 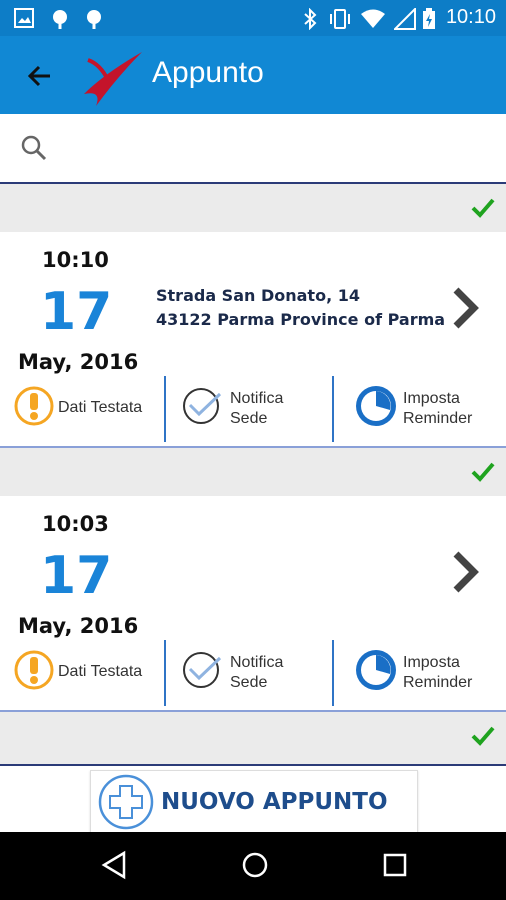 I want to click on new-appointment-button: NUOVO APPUNTO, so click(x=254, y=802).